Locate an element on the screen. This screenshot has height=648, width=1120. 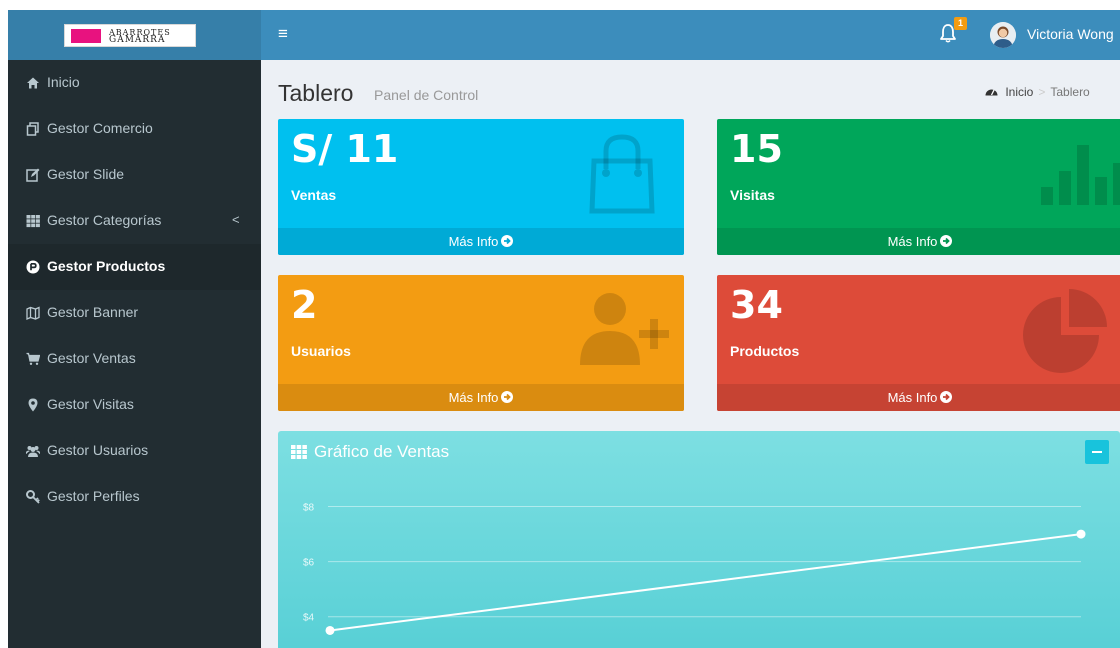
user-avatar is located at coordinates (1003, 35).